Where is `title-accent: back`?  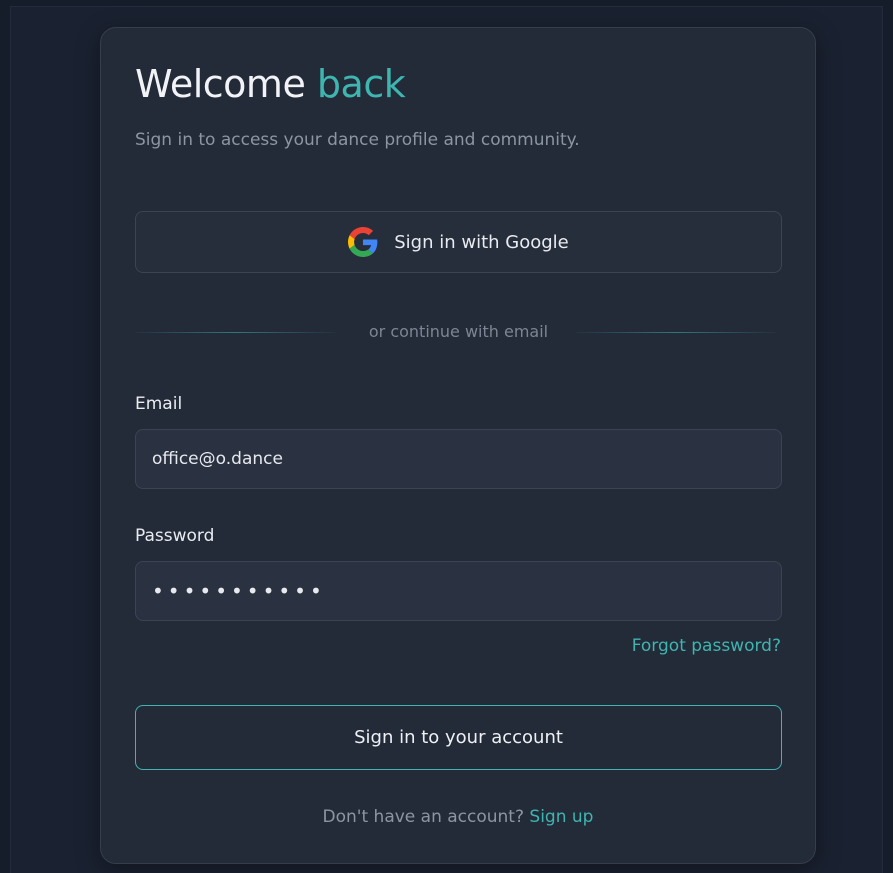 title-accent: back is located at coordinates (361, 84).